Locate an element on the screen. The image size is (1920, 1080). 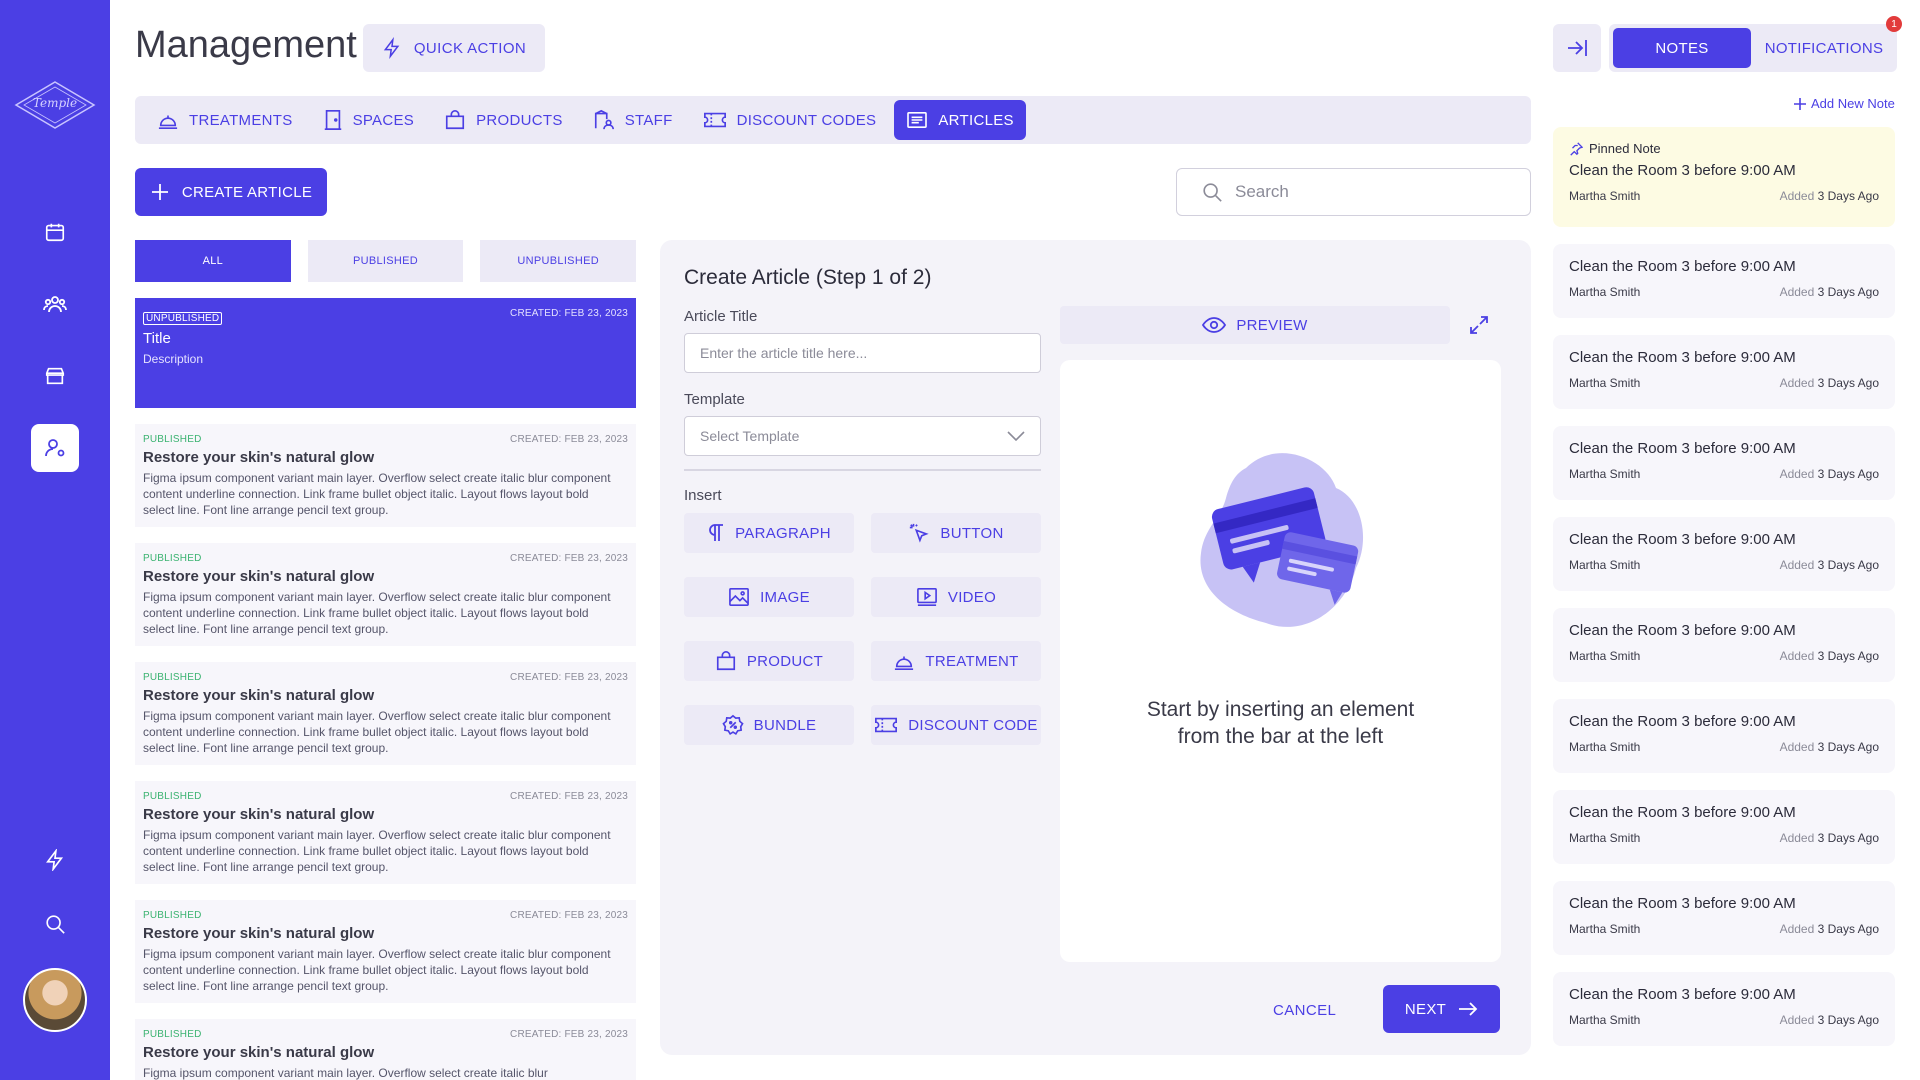
insert-bundle-button: BUNDLE is located at coordinates (769, 725).